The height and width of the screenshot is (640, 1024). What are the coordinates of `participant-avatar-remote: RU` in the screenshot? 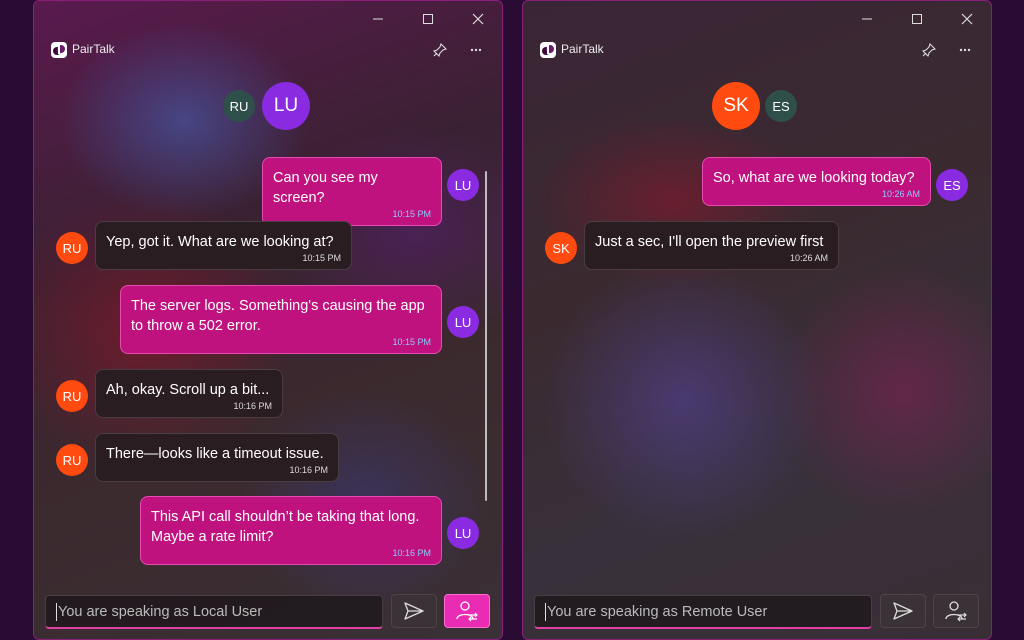 It's located at (239, 106).